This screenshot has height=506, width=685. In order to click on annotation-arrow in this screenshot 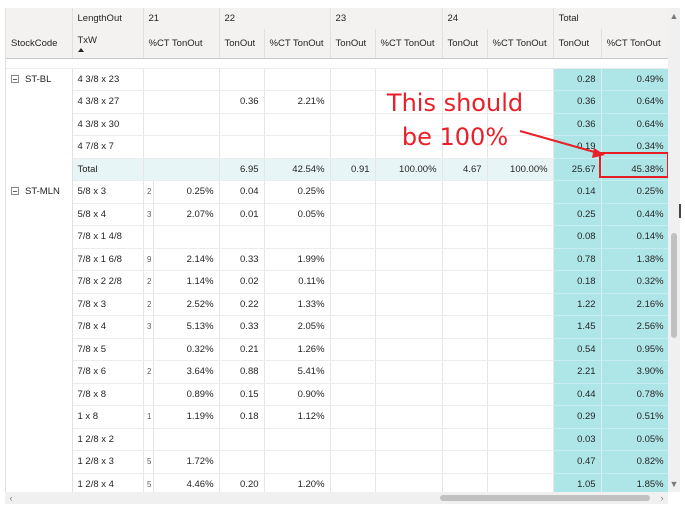, I will do `click(562, 144)`.